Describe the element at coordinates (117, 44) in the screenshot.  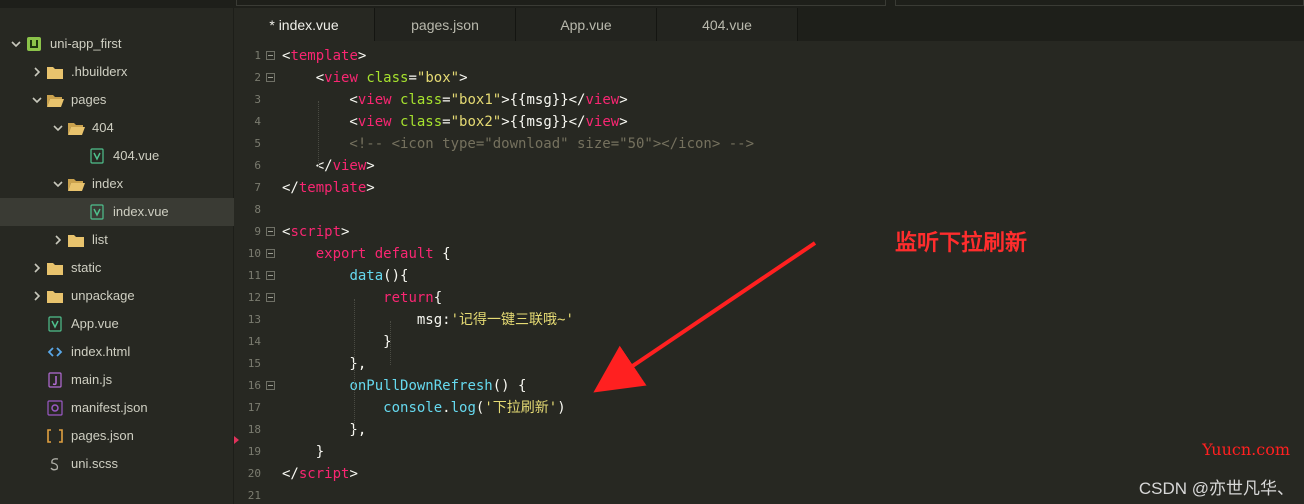
I see `tree-item-uni-app-first: uni-app_first` at that location.